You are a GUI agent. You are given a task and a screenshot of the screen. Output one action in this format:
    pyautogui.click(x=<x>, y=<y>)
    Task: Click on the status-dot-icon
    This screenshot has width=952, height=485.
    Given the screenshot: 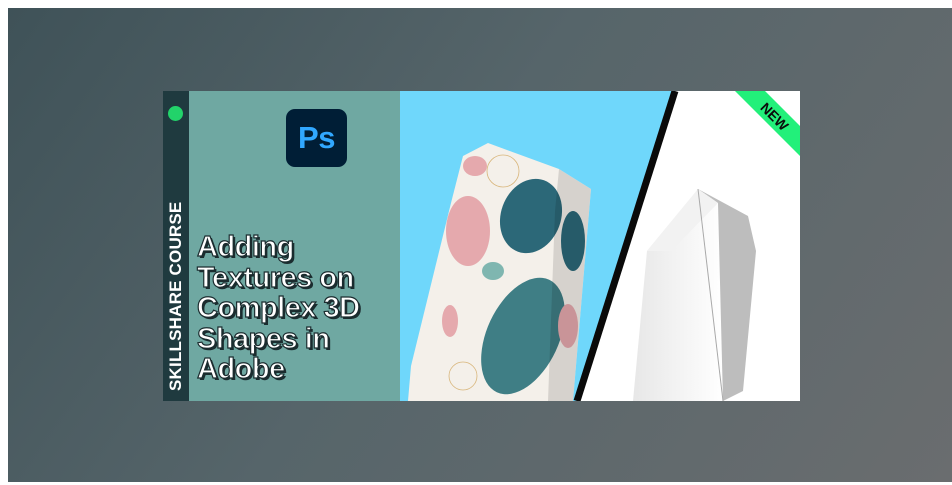 What is the action you would take?
    pyautogui.click(x=175, y=113)
    